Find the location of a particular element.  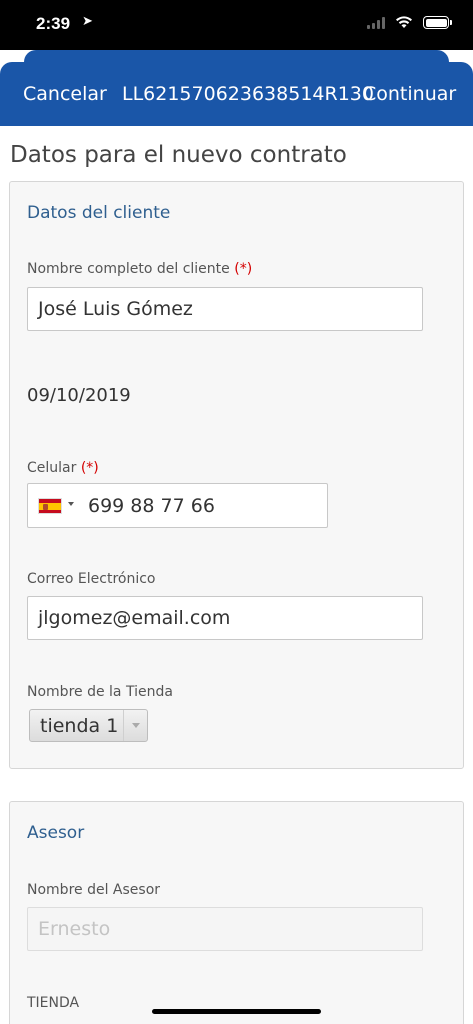

status-bar: 2:39 ➤ is located at coordinates (236, 25).